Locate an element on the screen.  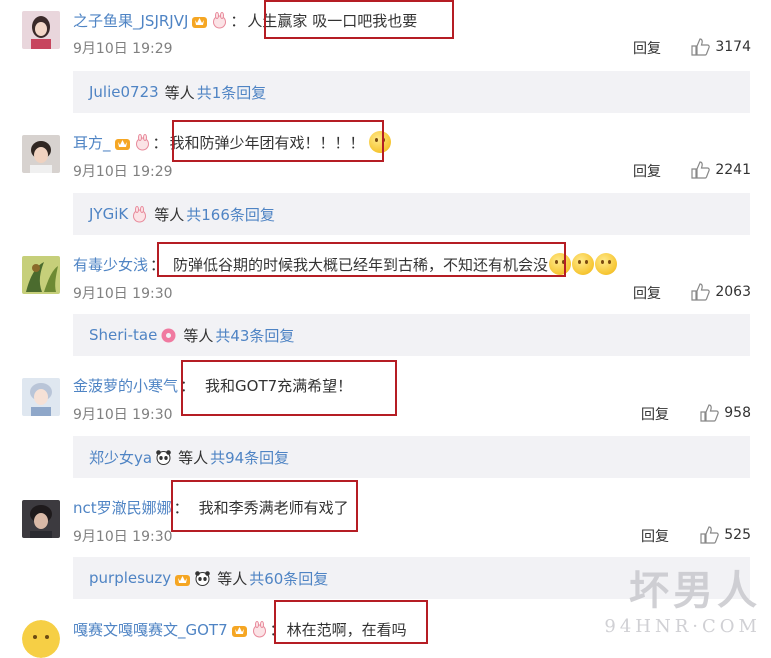
like-button: 2241 is located at coordinates (721, 170).